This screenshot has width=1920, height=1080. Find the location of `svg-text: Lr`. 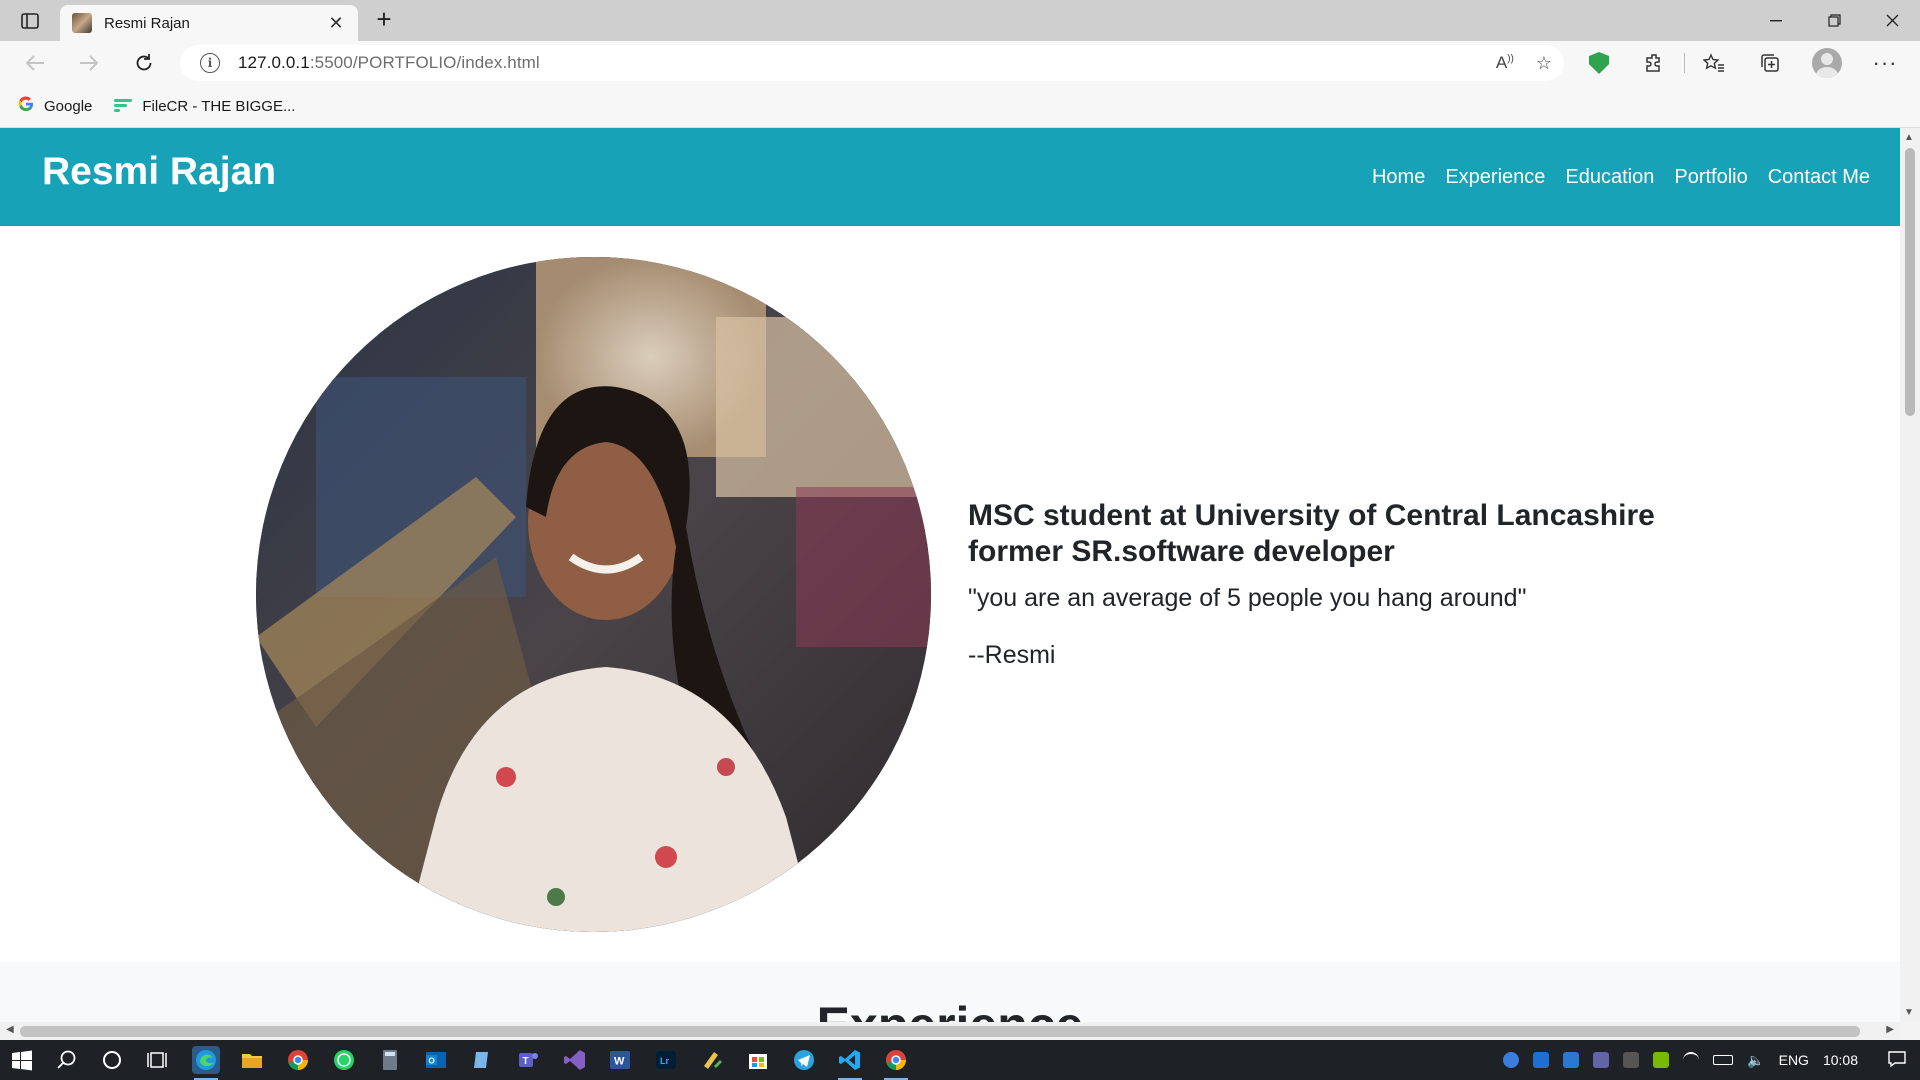

svg-text: Lr is located at coordinates (664, 1061).